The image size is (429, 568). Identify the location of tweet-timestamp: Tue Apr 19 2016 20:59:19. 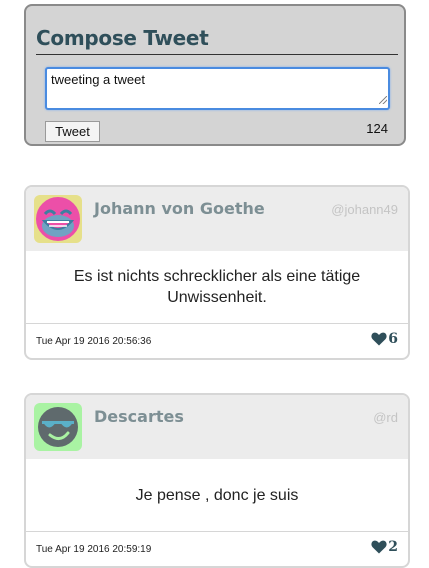
(94, 549).